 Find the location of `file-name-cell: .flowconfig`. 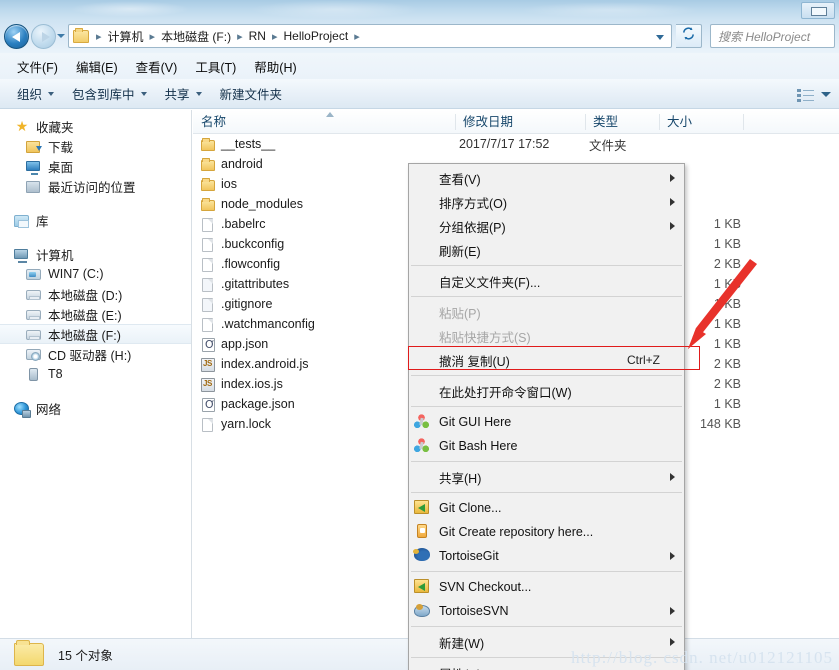

file-name-cell: .flowconfig is located at coordinates (240, 264).